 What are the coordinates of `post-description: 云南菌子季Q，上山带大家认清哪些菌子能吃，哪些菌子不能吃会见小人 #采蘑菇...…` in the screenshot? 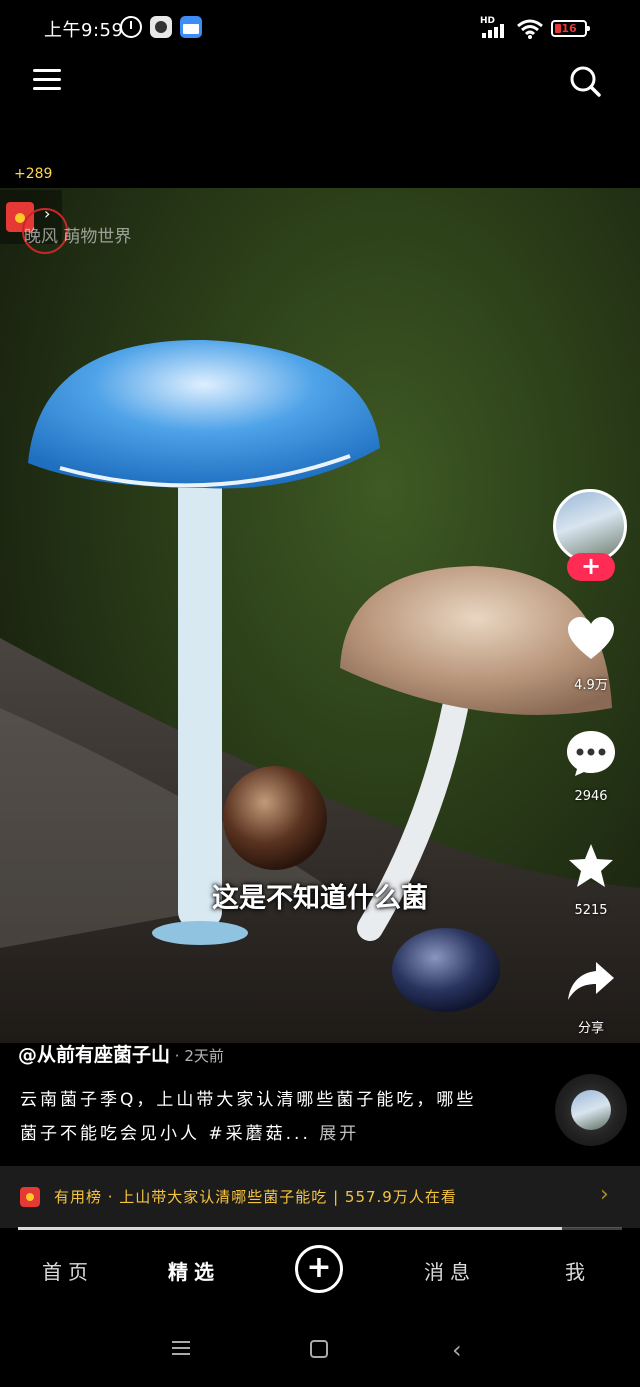 It's located at (250, 1117).